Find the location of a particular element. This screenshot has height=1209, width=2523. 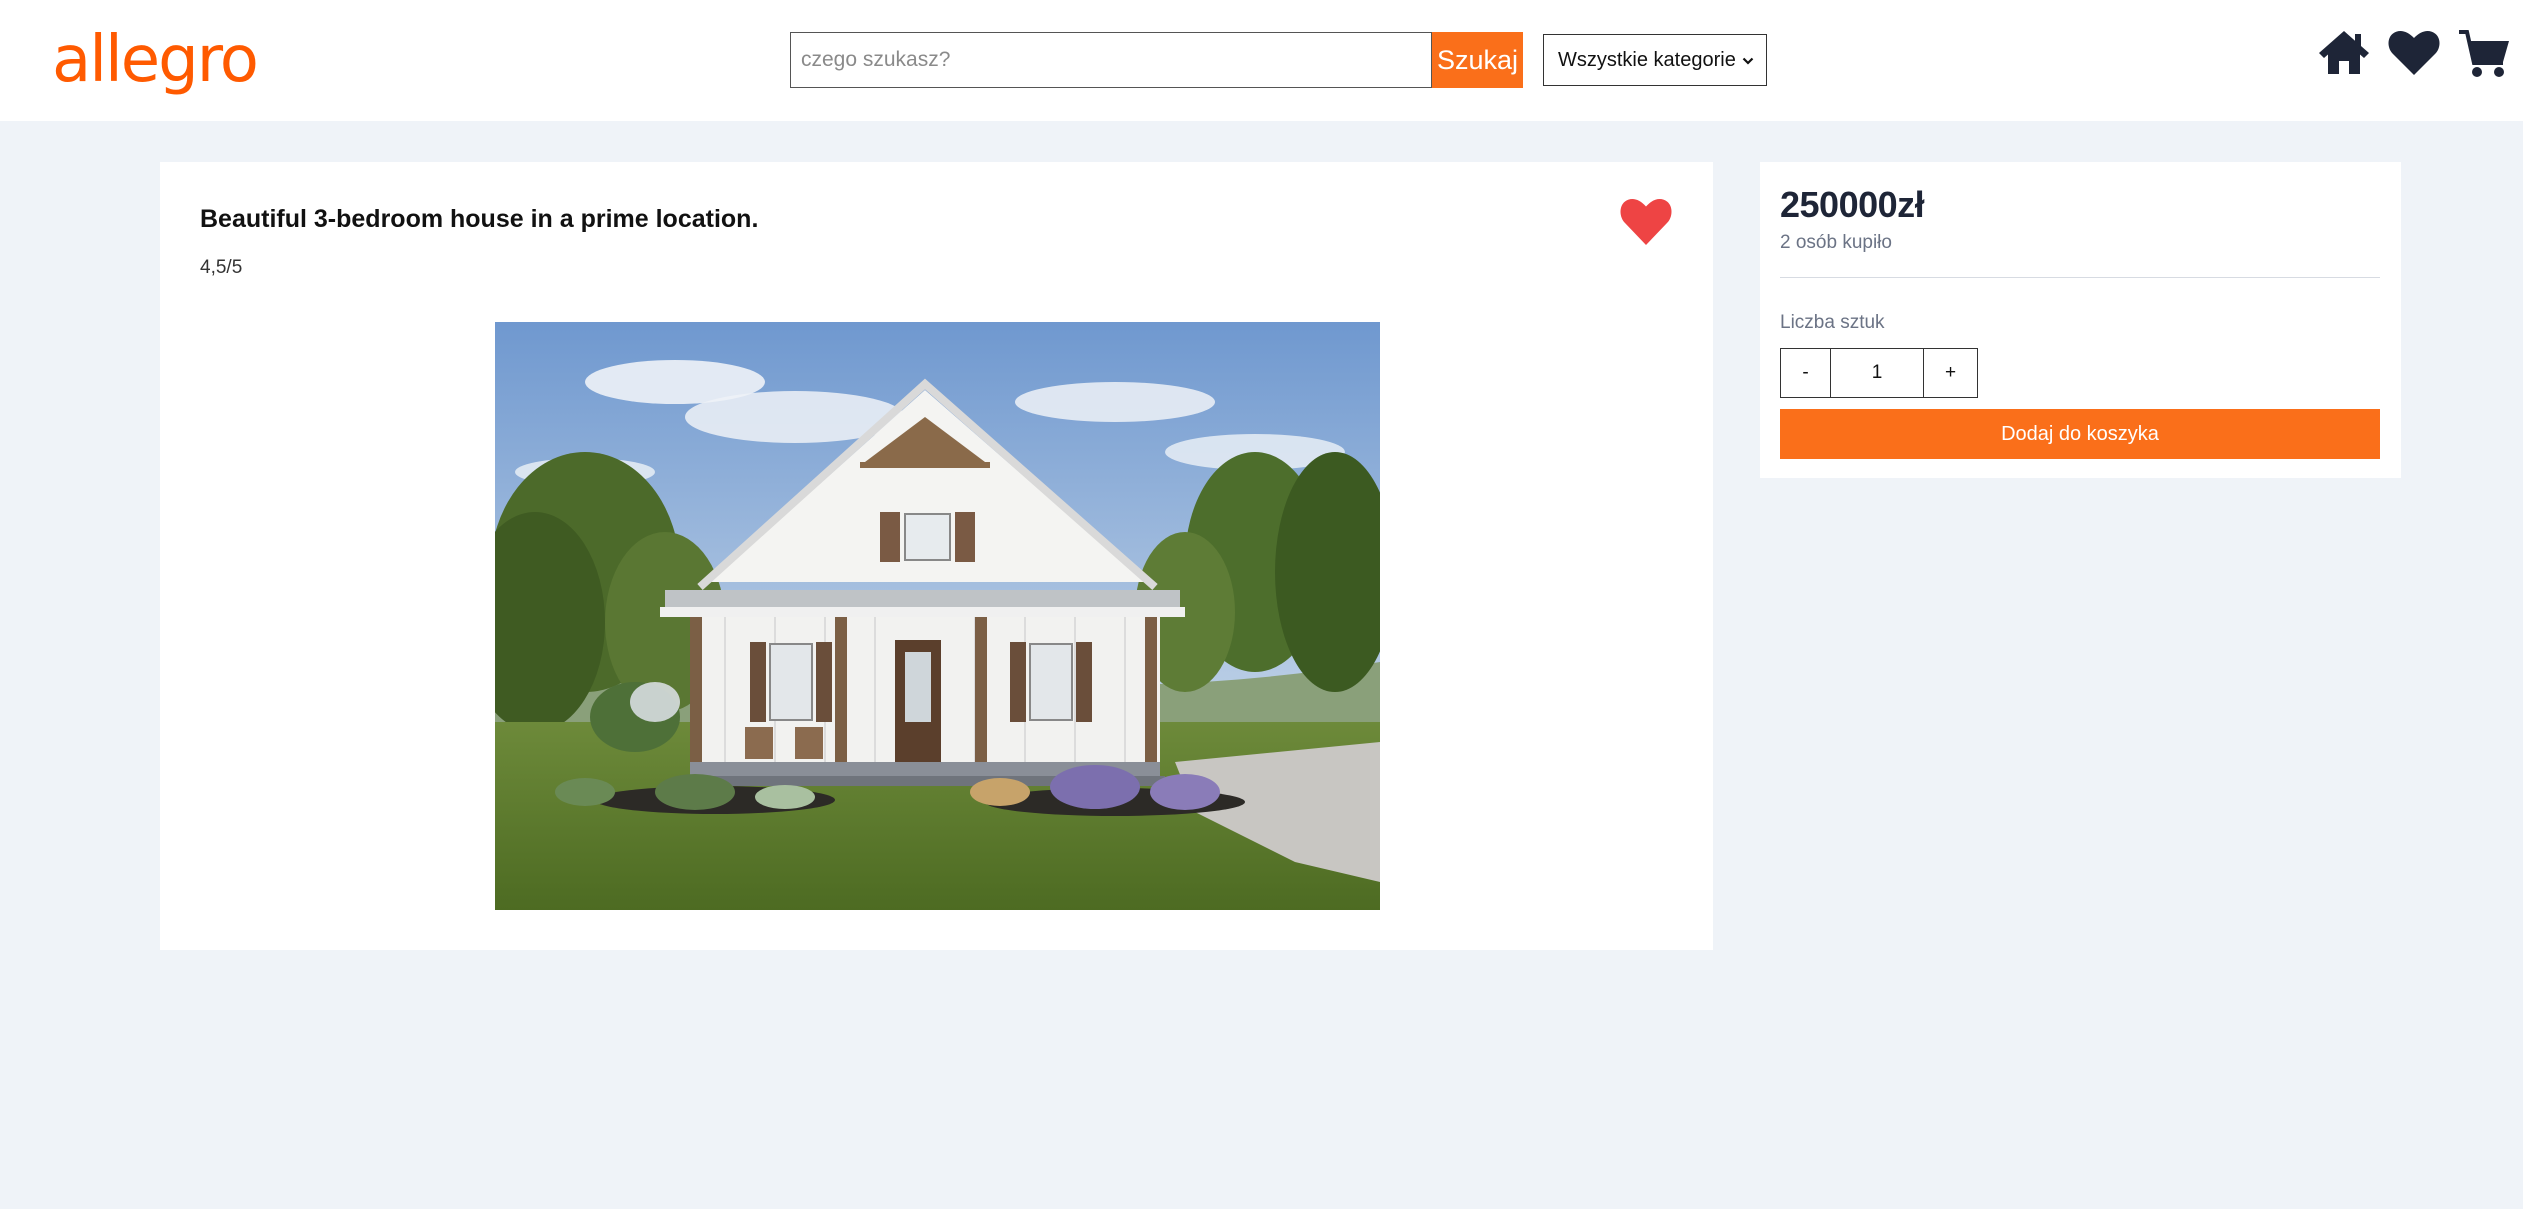

category-select: Wszystkie kategorie is located at coordinates (1655, 60).